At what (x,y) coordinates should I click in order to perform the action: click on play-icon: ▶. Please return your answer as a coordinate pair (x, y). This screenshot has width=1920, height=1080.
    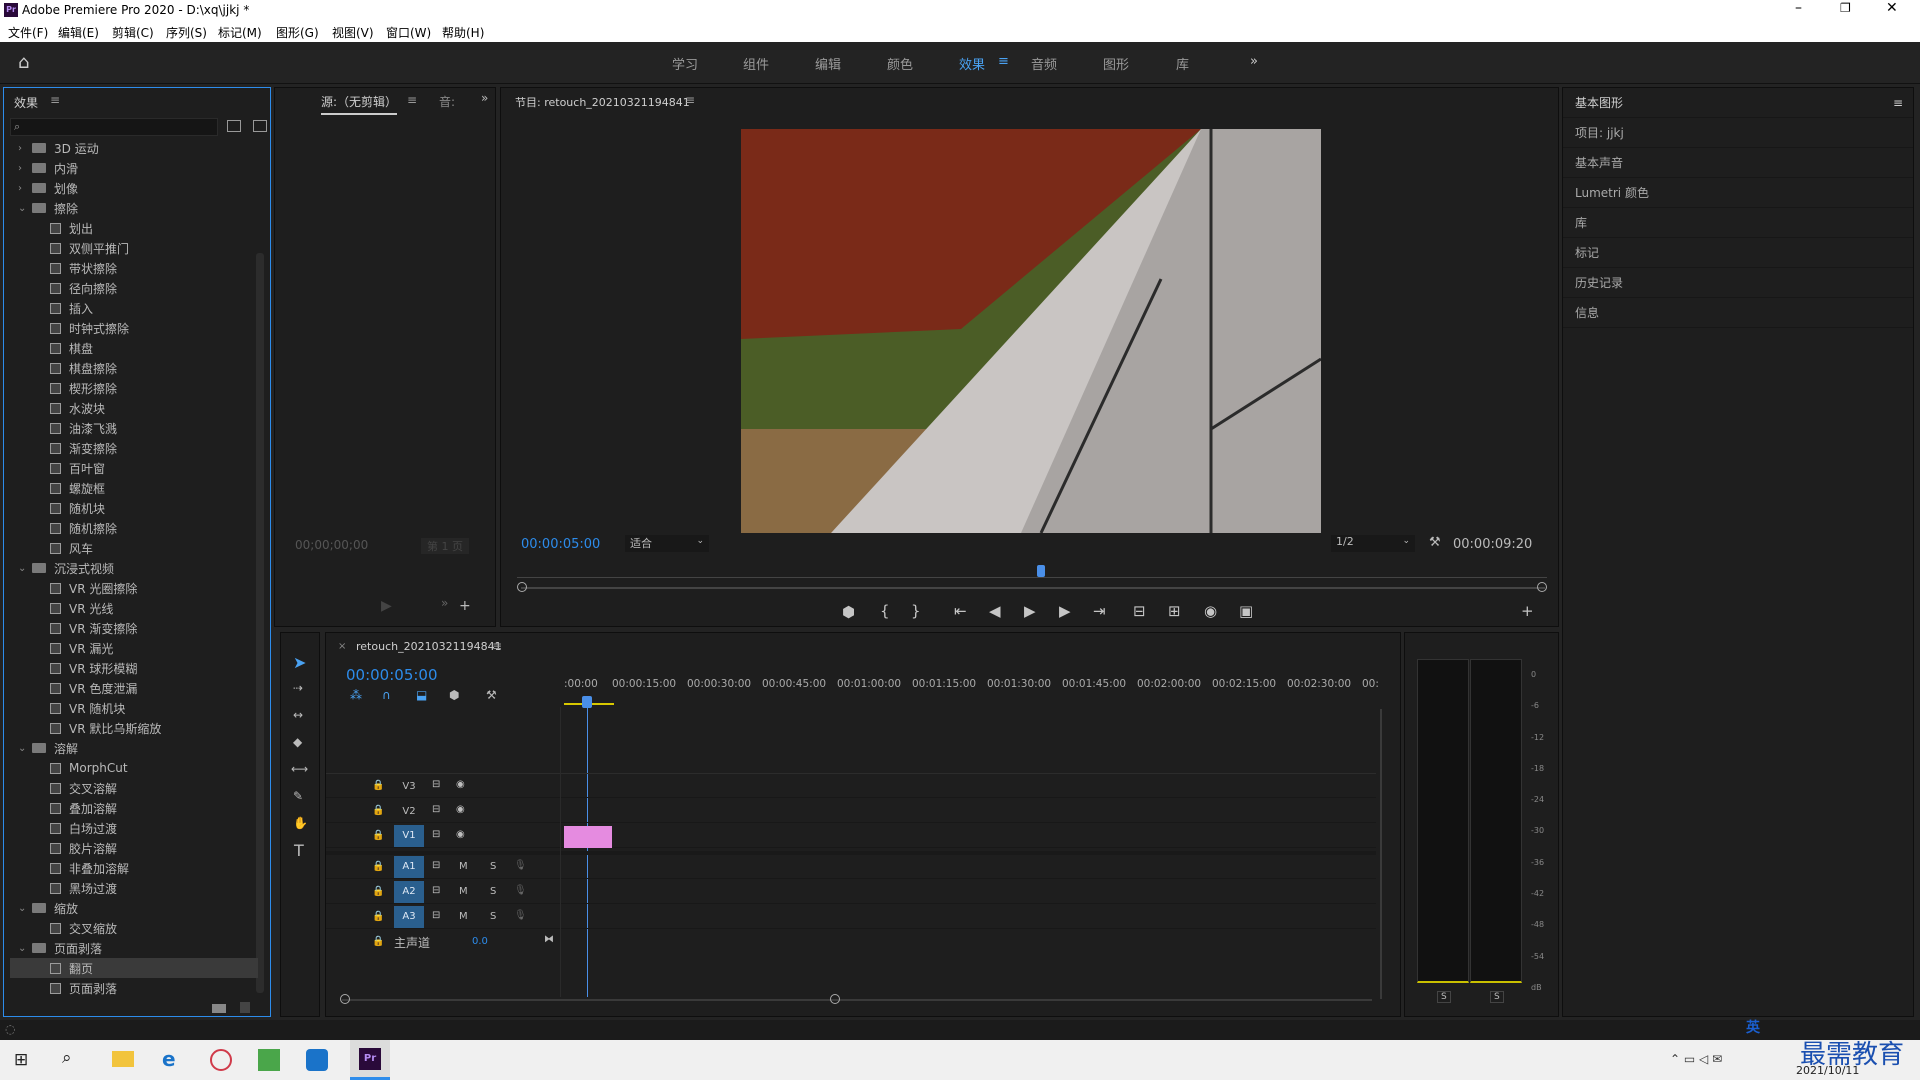
    Looking at the image, I should click on (1030, 611).